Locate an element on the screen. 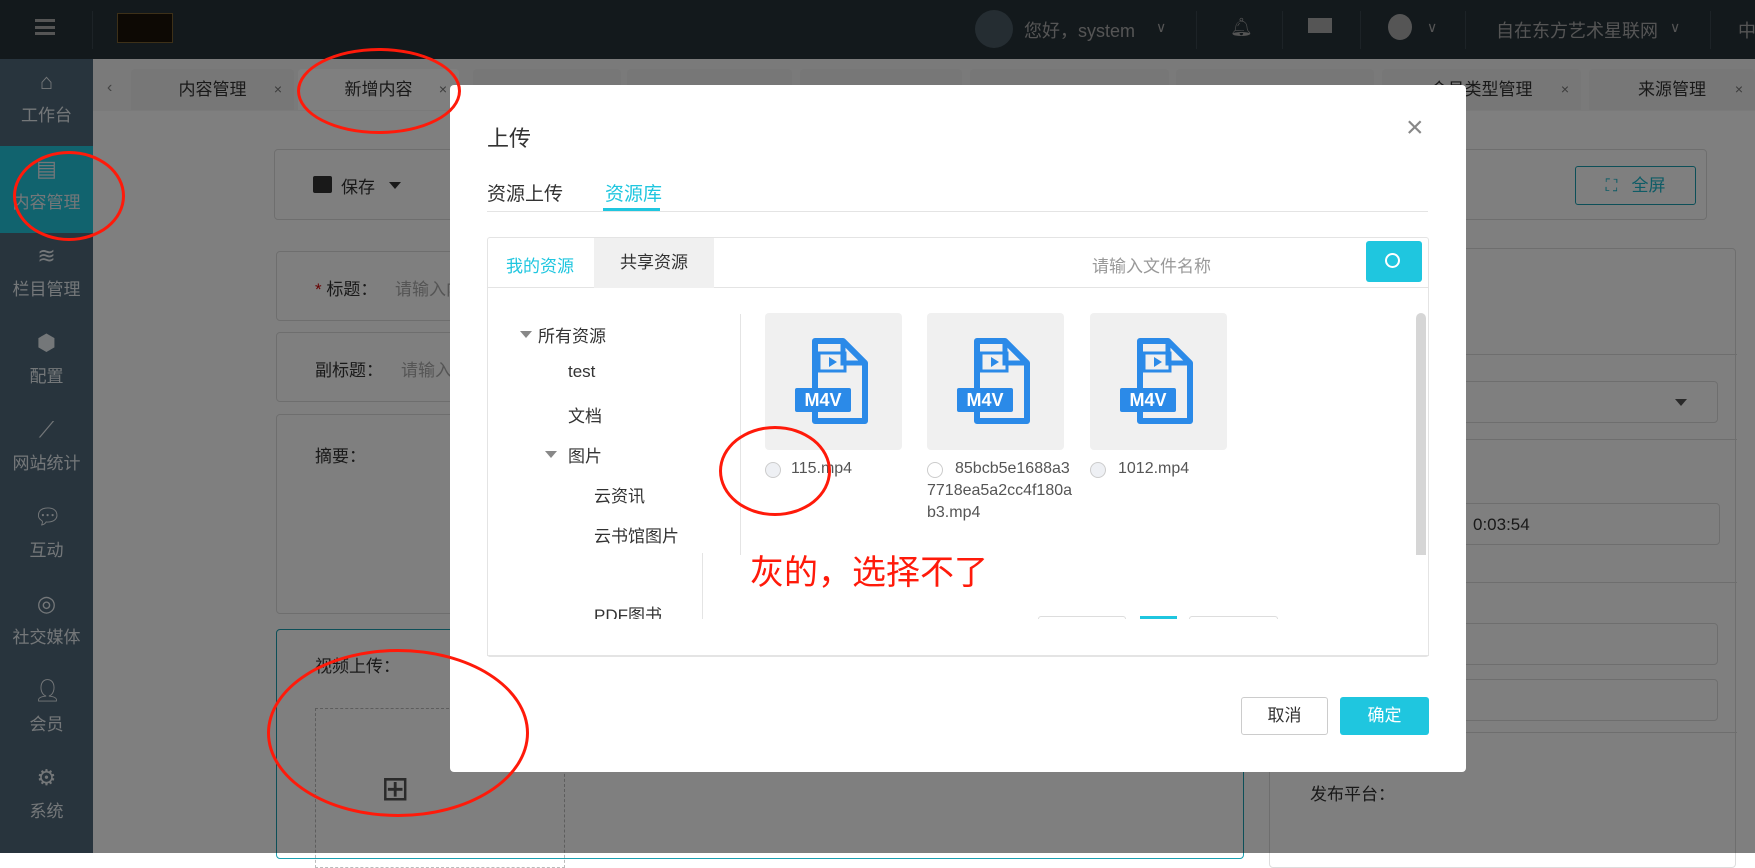  tree-node: 云书馆图片 is located at coordinates (636, 534).